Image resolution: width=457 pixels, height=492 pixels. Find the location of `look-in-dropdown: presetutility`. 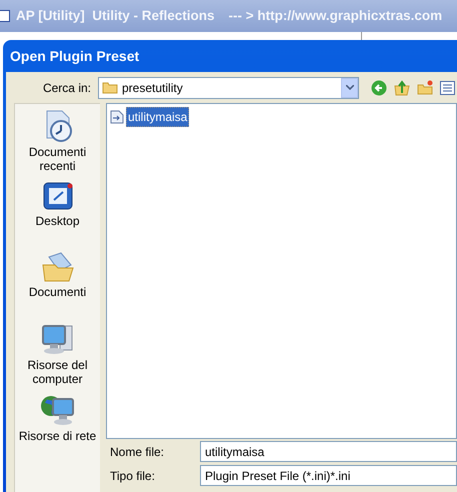

look-in-dropdown: presetutility is located at coordinates (228, 87).